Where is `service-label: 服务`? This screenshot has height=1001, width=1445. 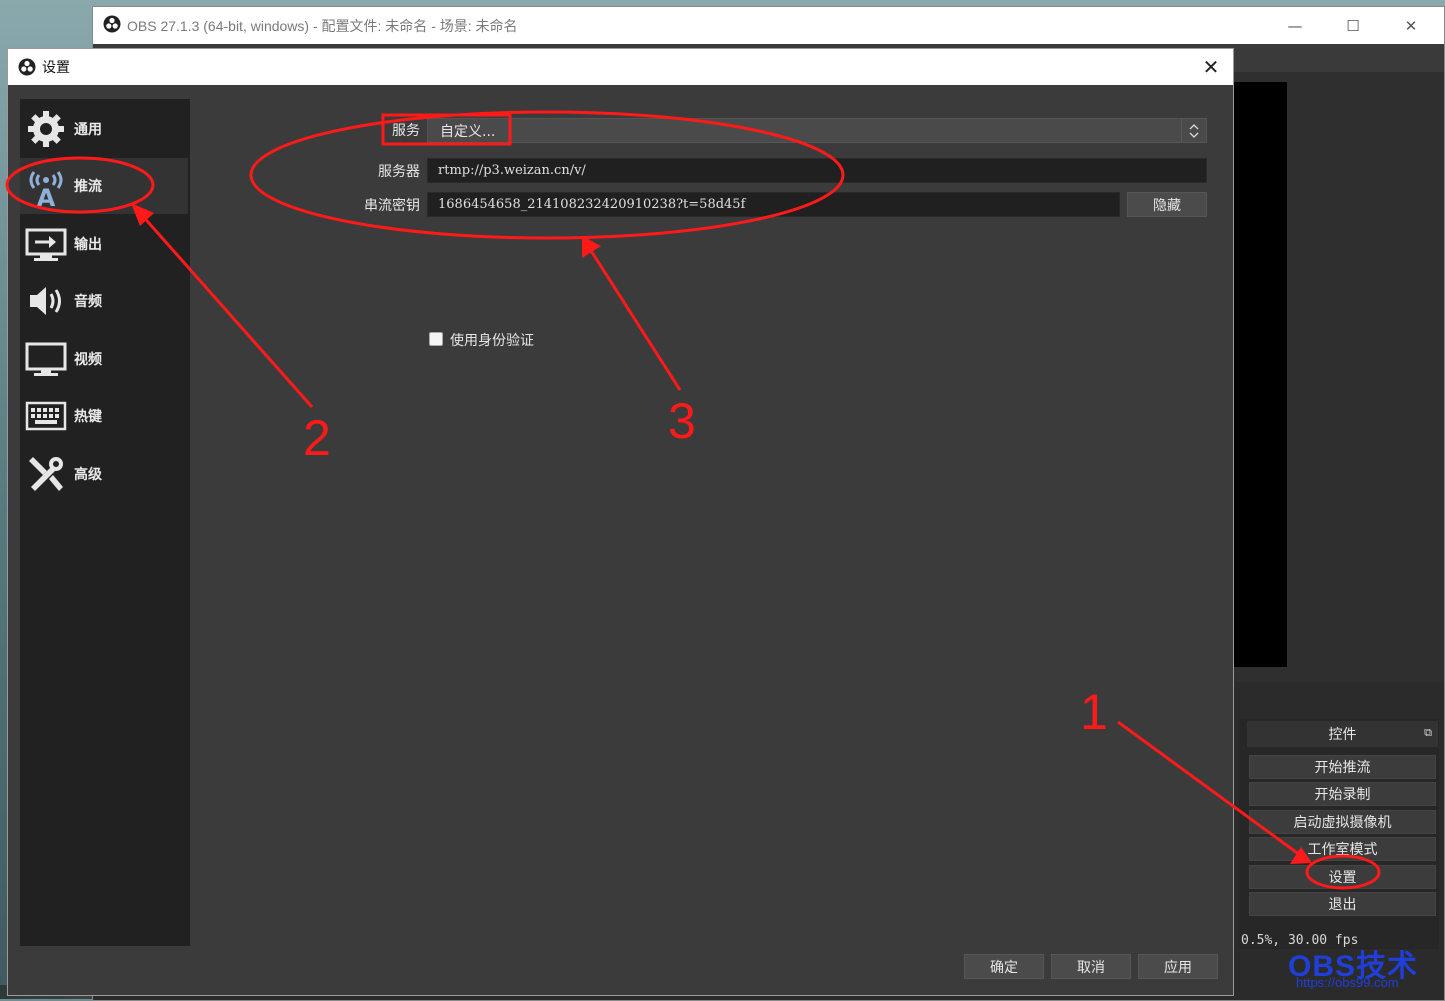 service-label: 服务 is located at coordinates (406, 131).